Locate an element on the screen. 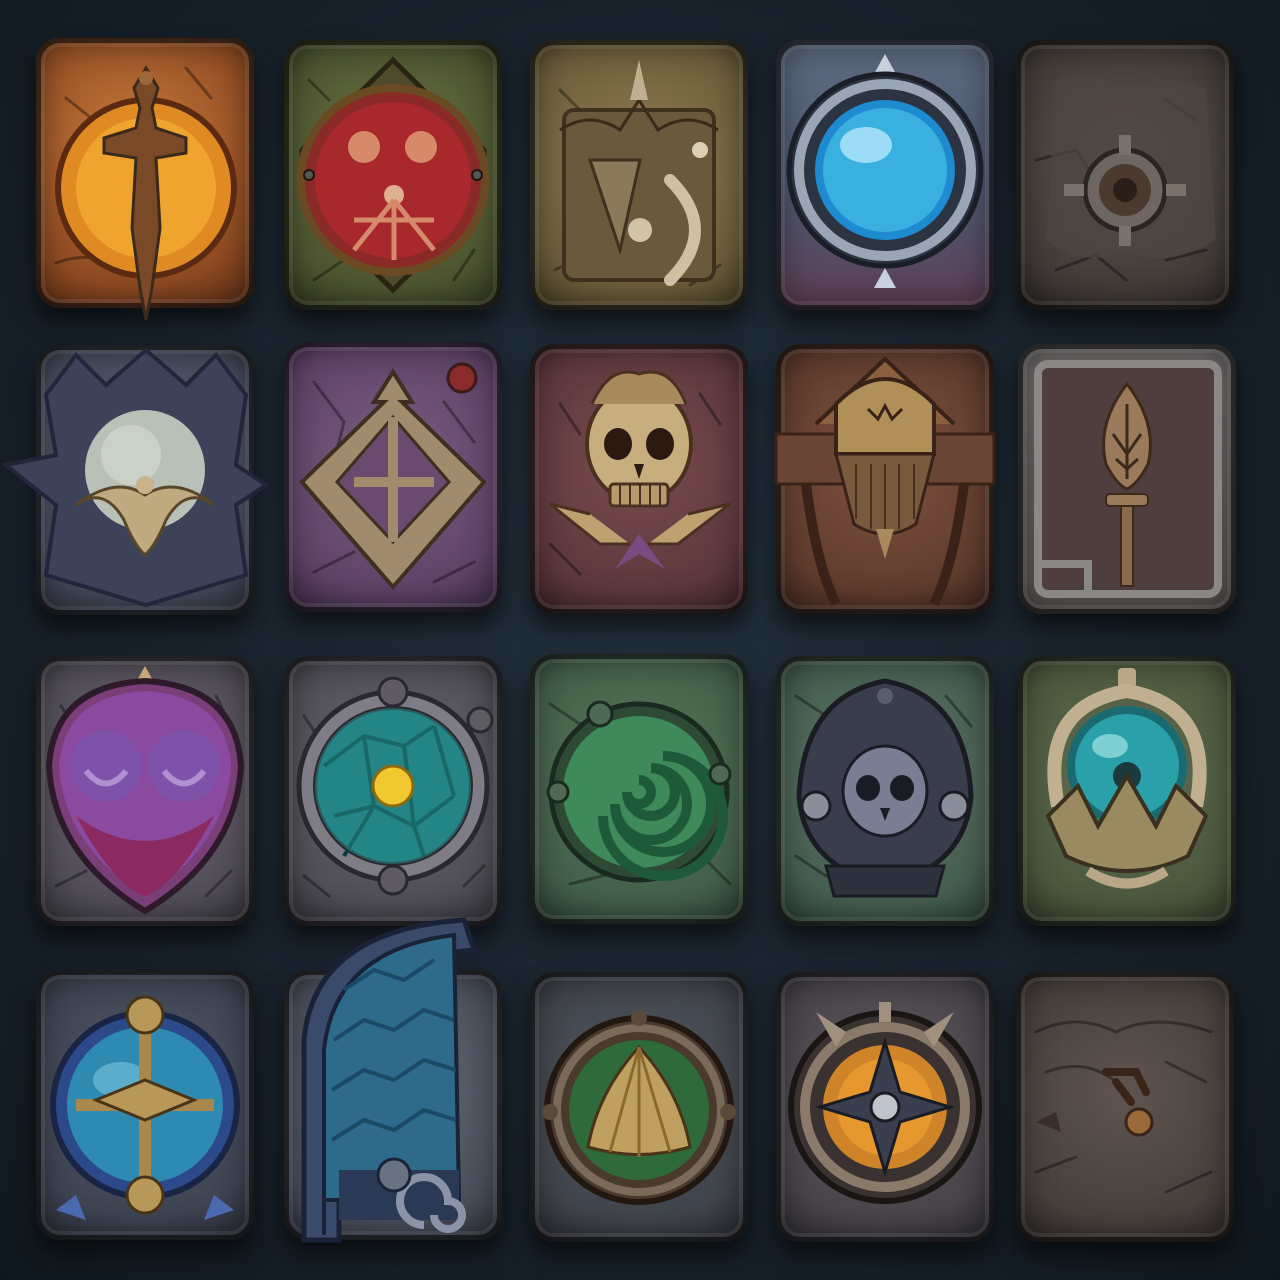  tile-green-spiral is located at coordinates (639, 789).